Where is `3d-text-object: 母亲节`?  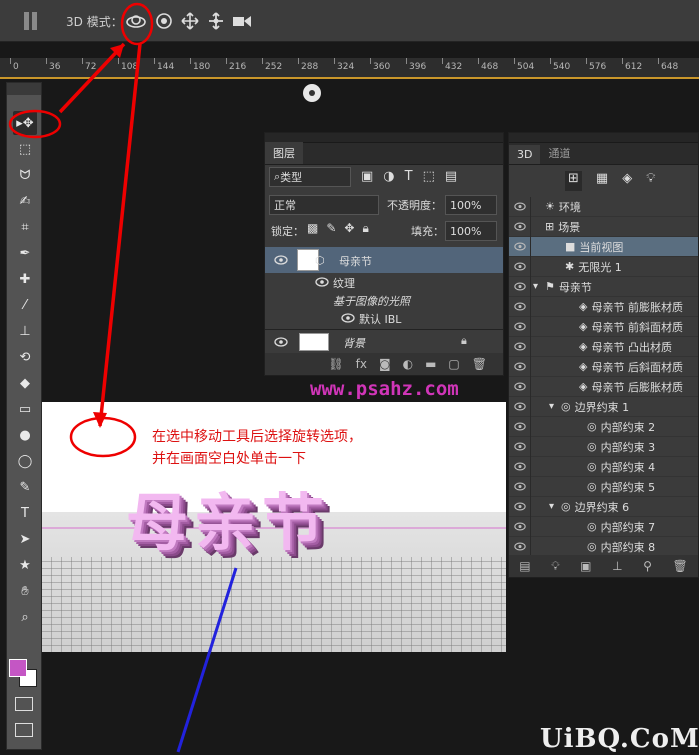
3d-text-object: 母亲节 is located at coordinates (228, 517).